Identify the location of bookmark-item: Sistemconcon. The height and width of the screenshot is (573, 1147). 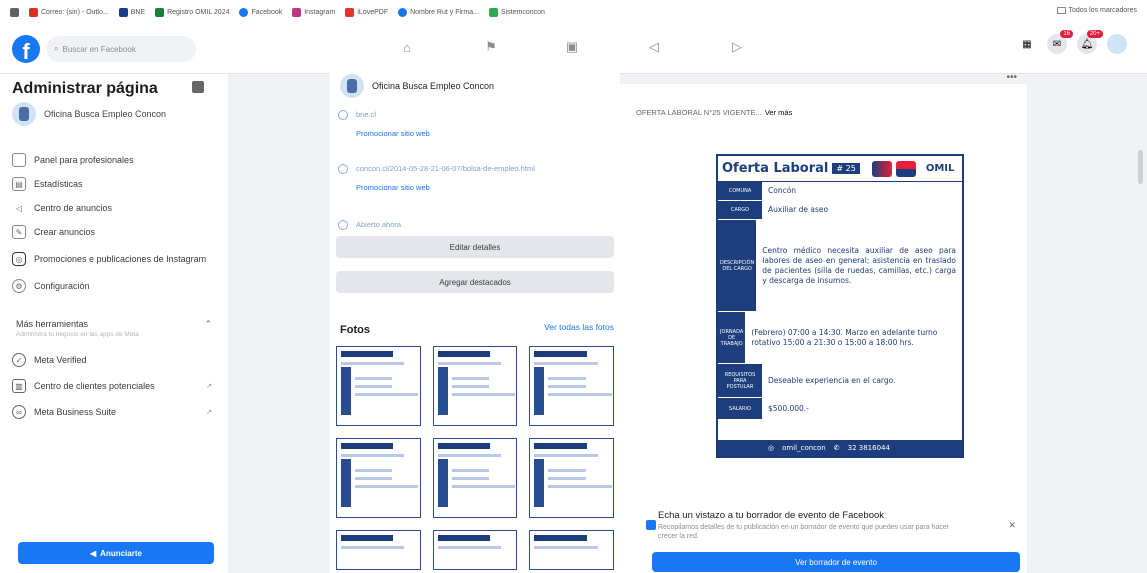
(516, 12).